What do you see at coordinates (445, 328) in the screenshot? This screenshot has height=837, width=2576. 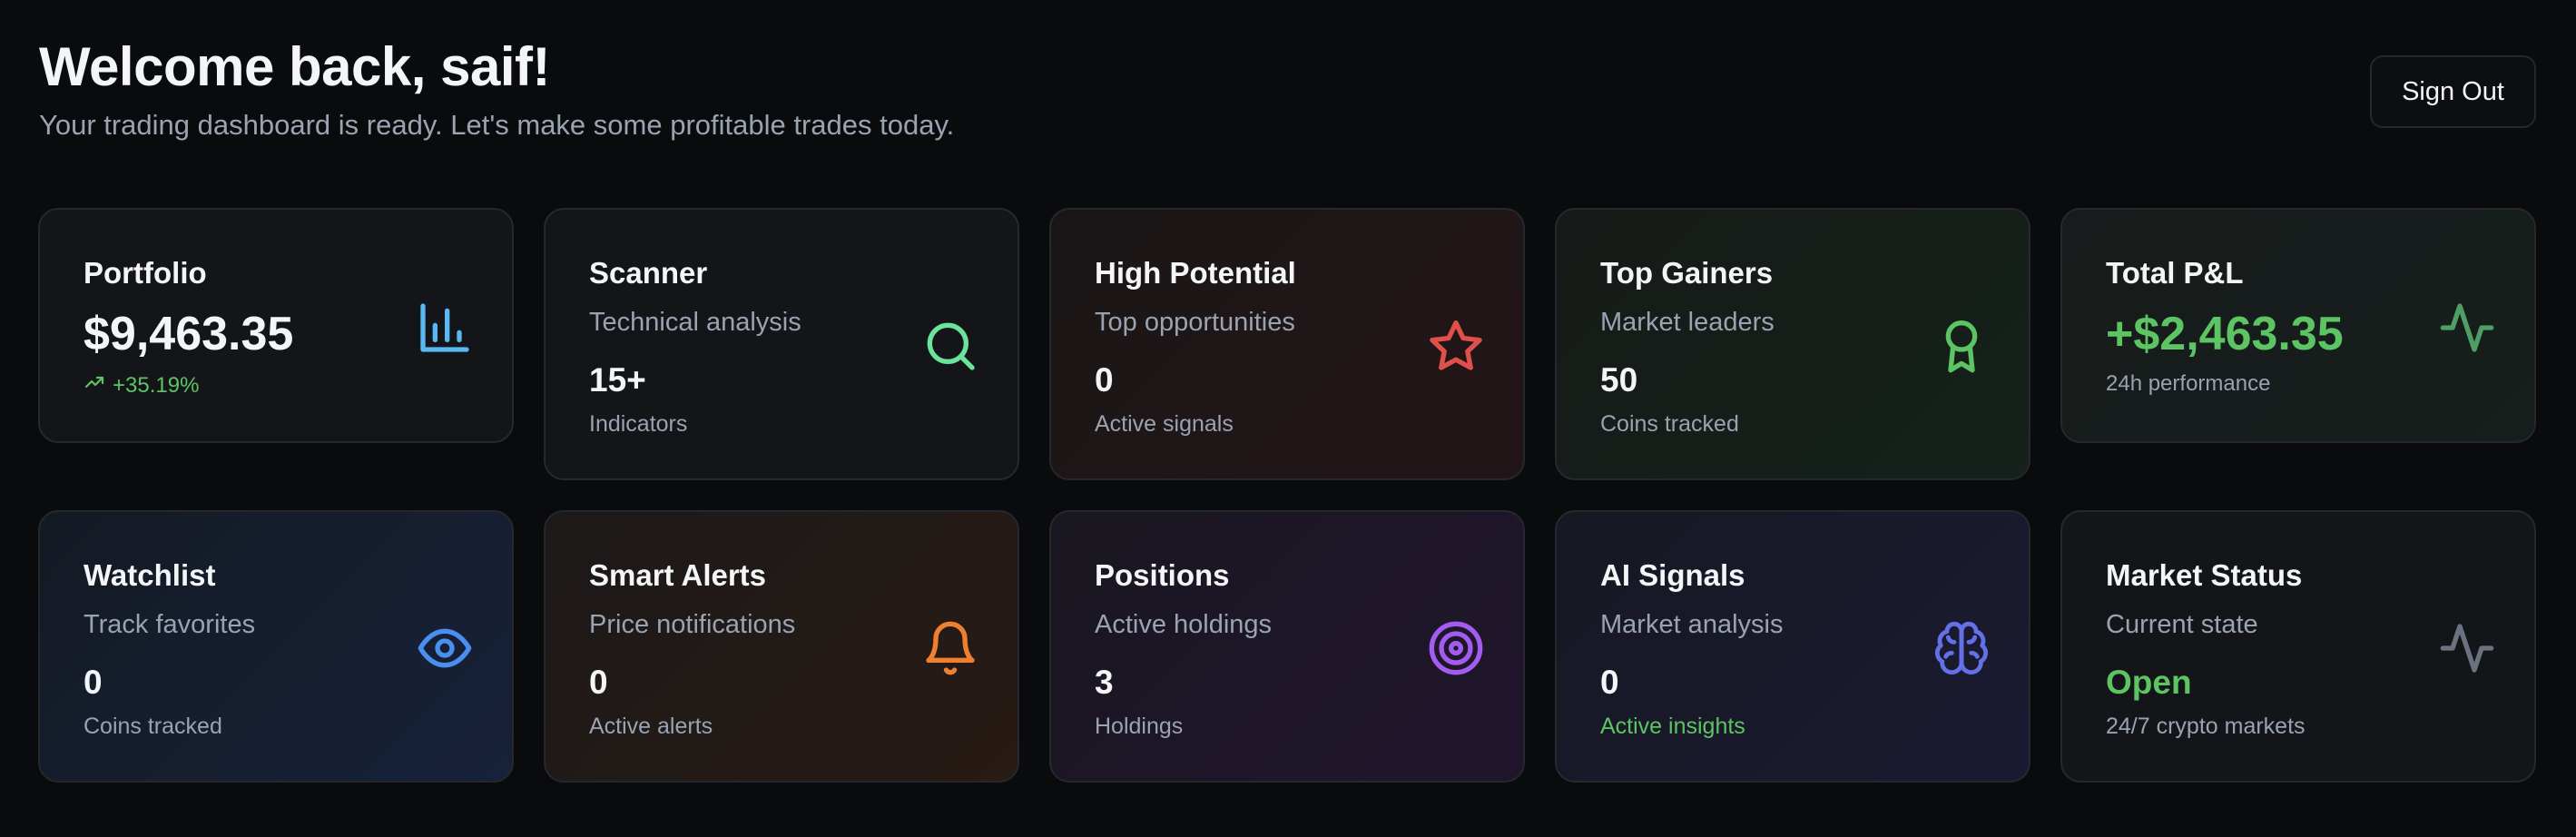 I see `bar-chart-icon` at bounding box center [445, 328].